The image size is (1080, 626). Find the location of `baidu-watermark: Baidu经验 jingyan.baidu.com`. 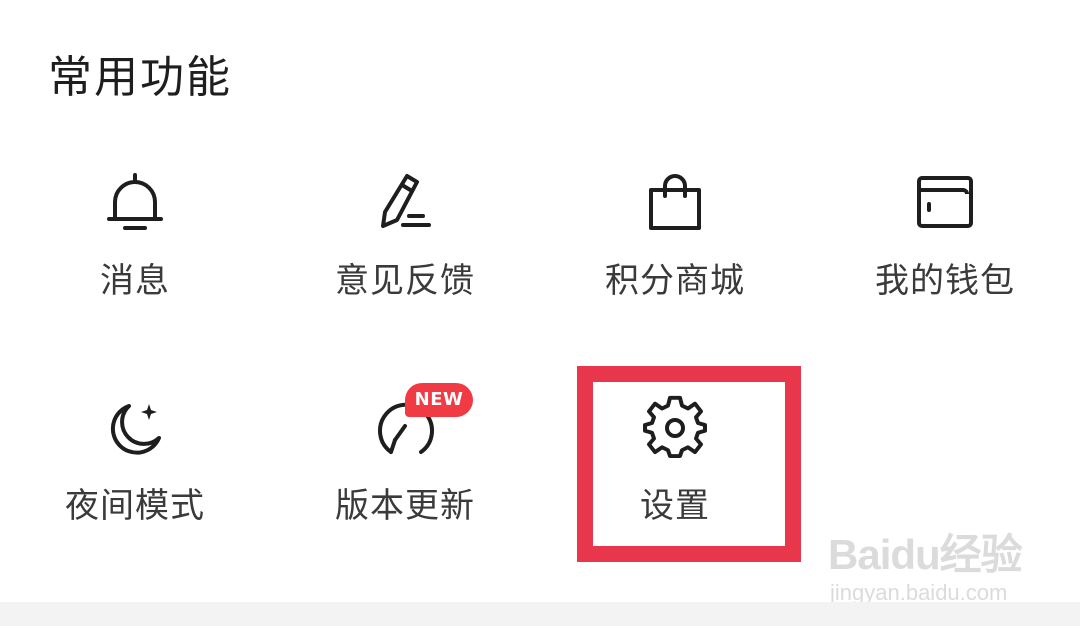

baidu-watermark: Baidu经验 jingyan.baidu.com is located at coordinates (948, 560).